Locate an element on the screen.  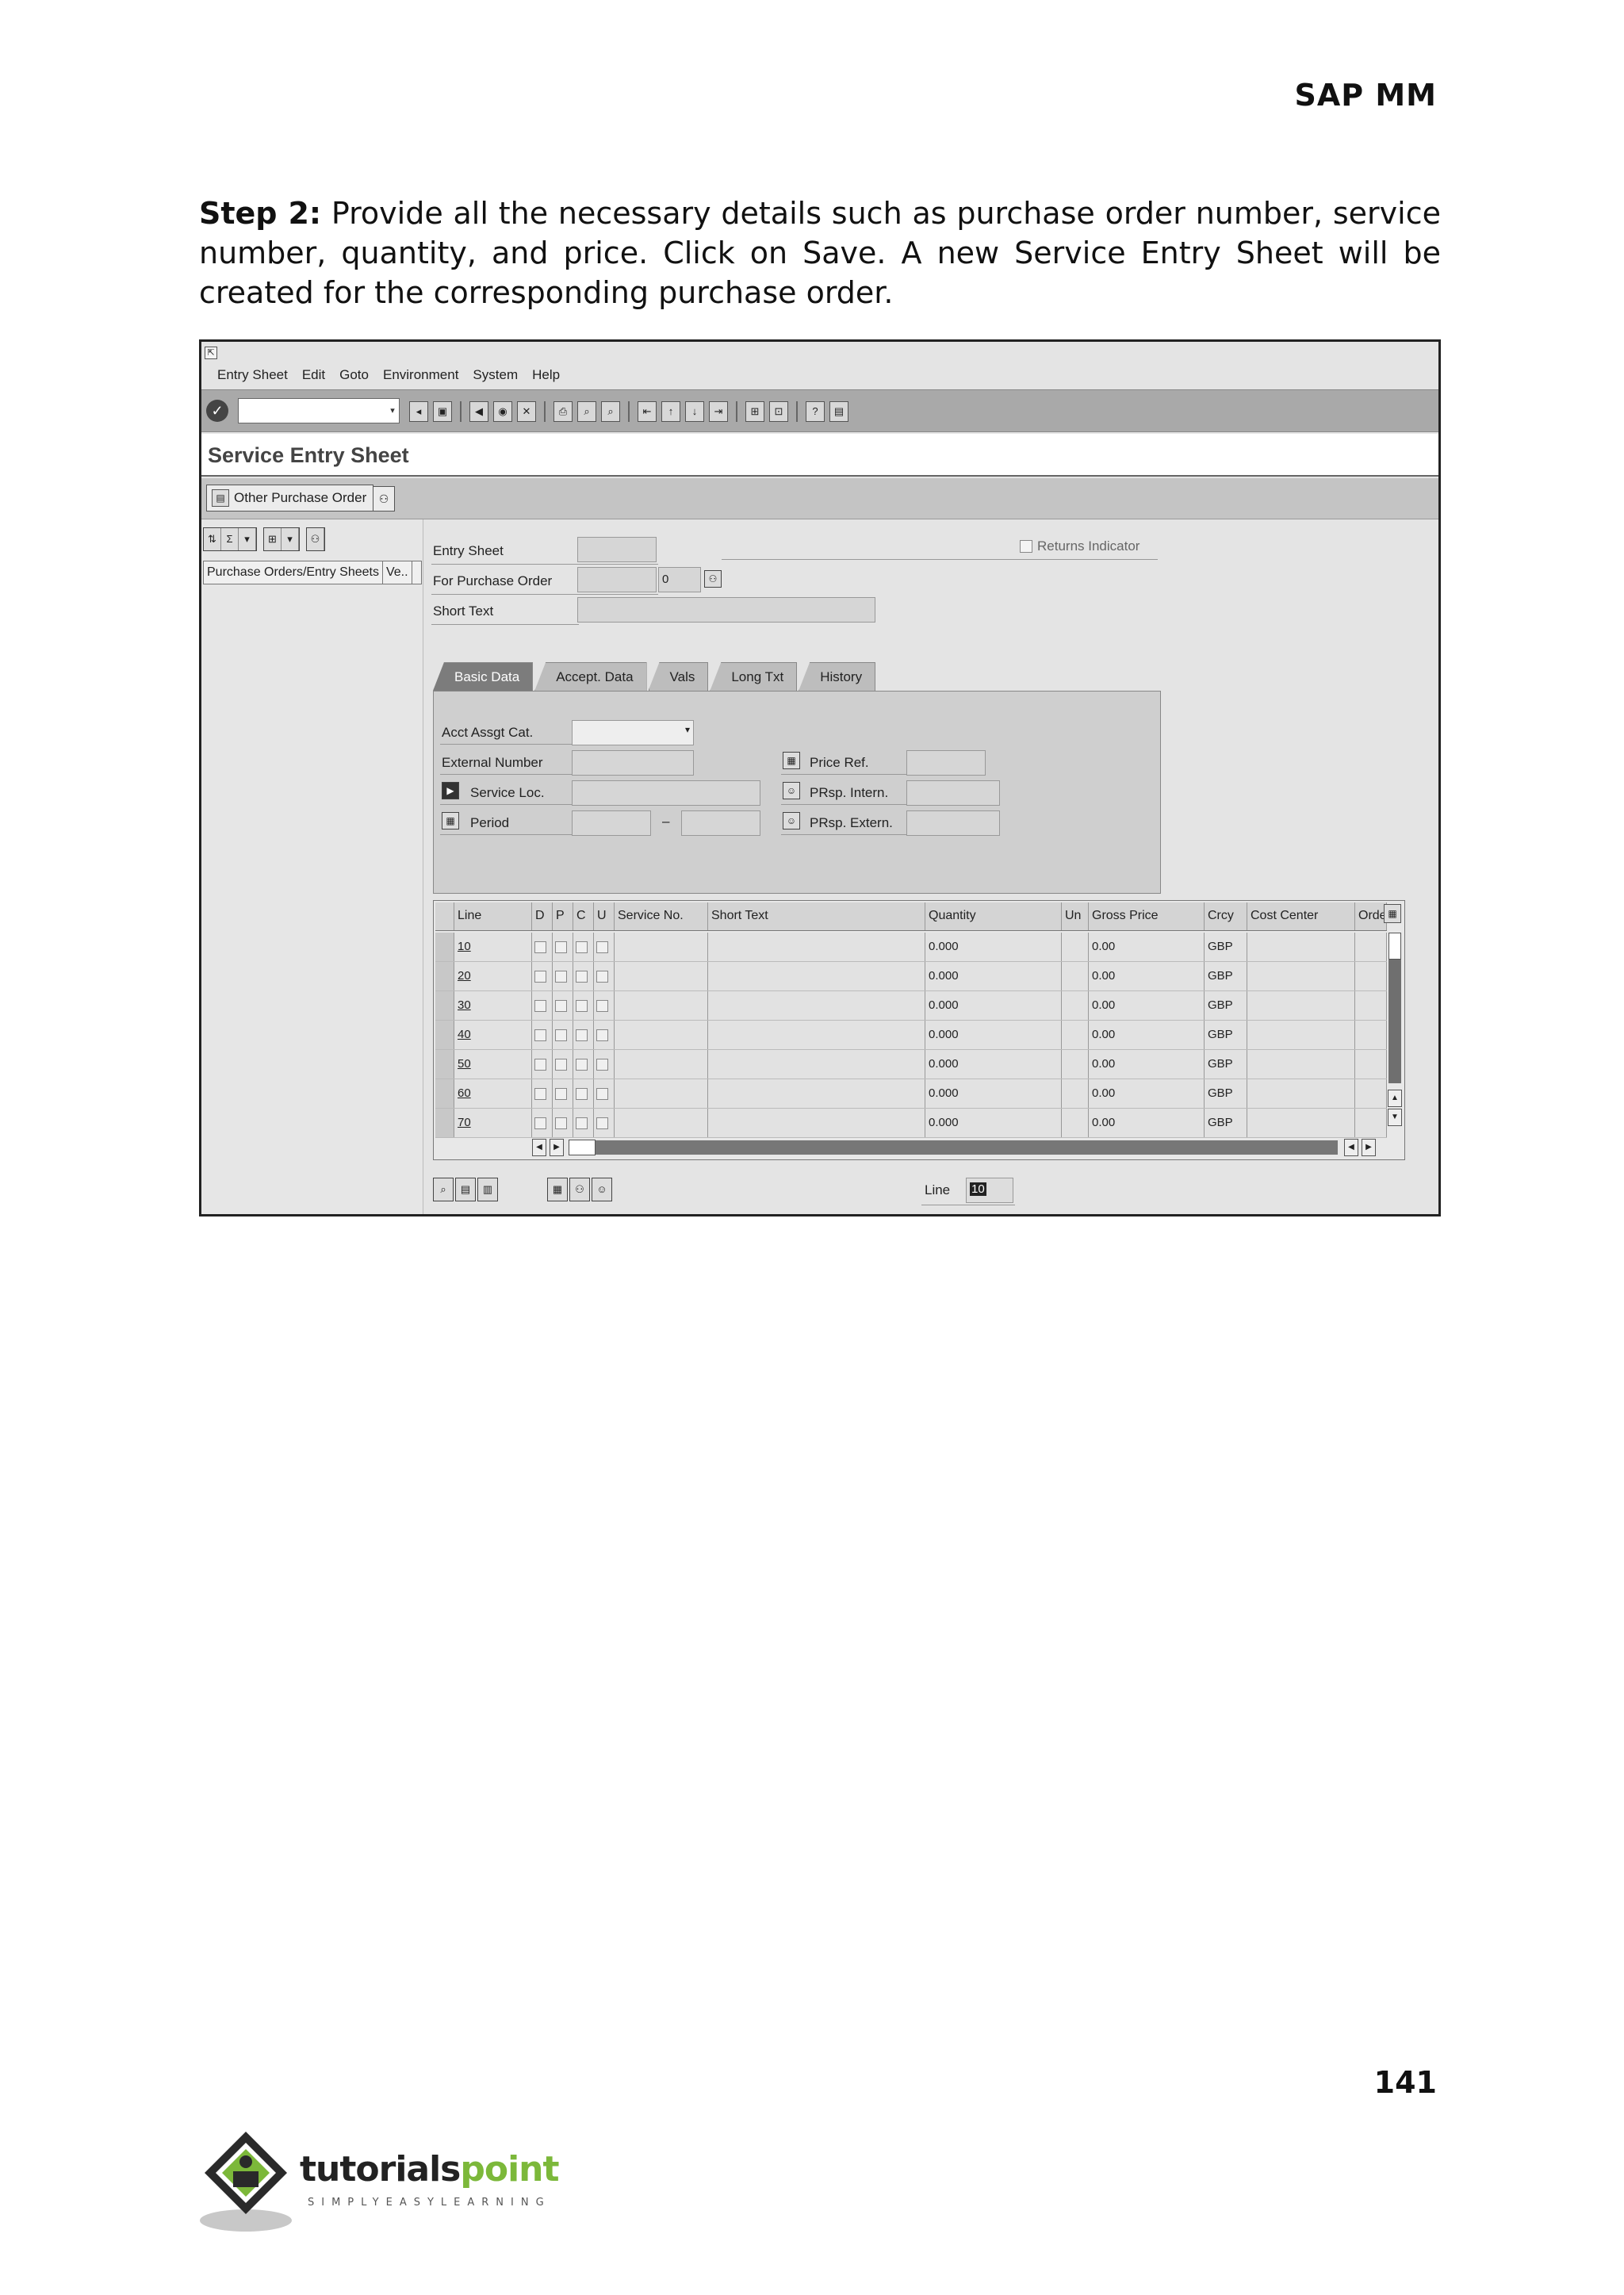
cell-un is located at coordinates (1075, 1035).